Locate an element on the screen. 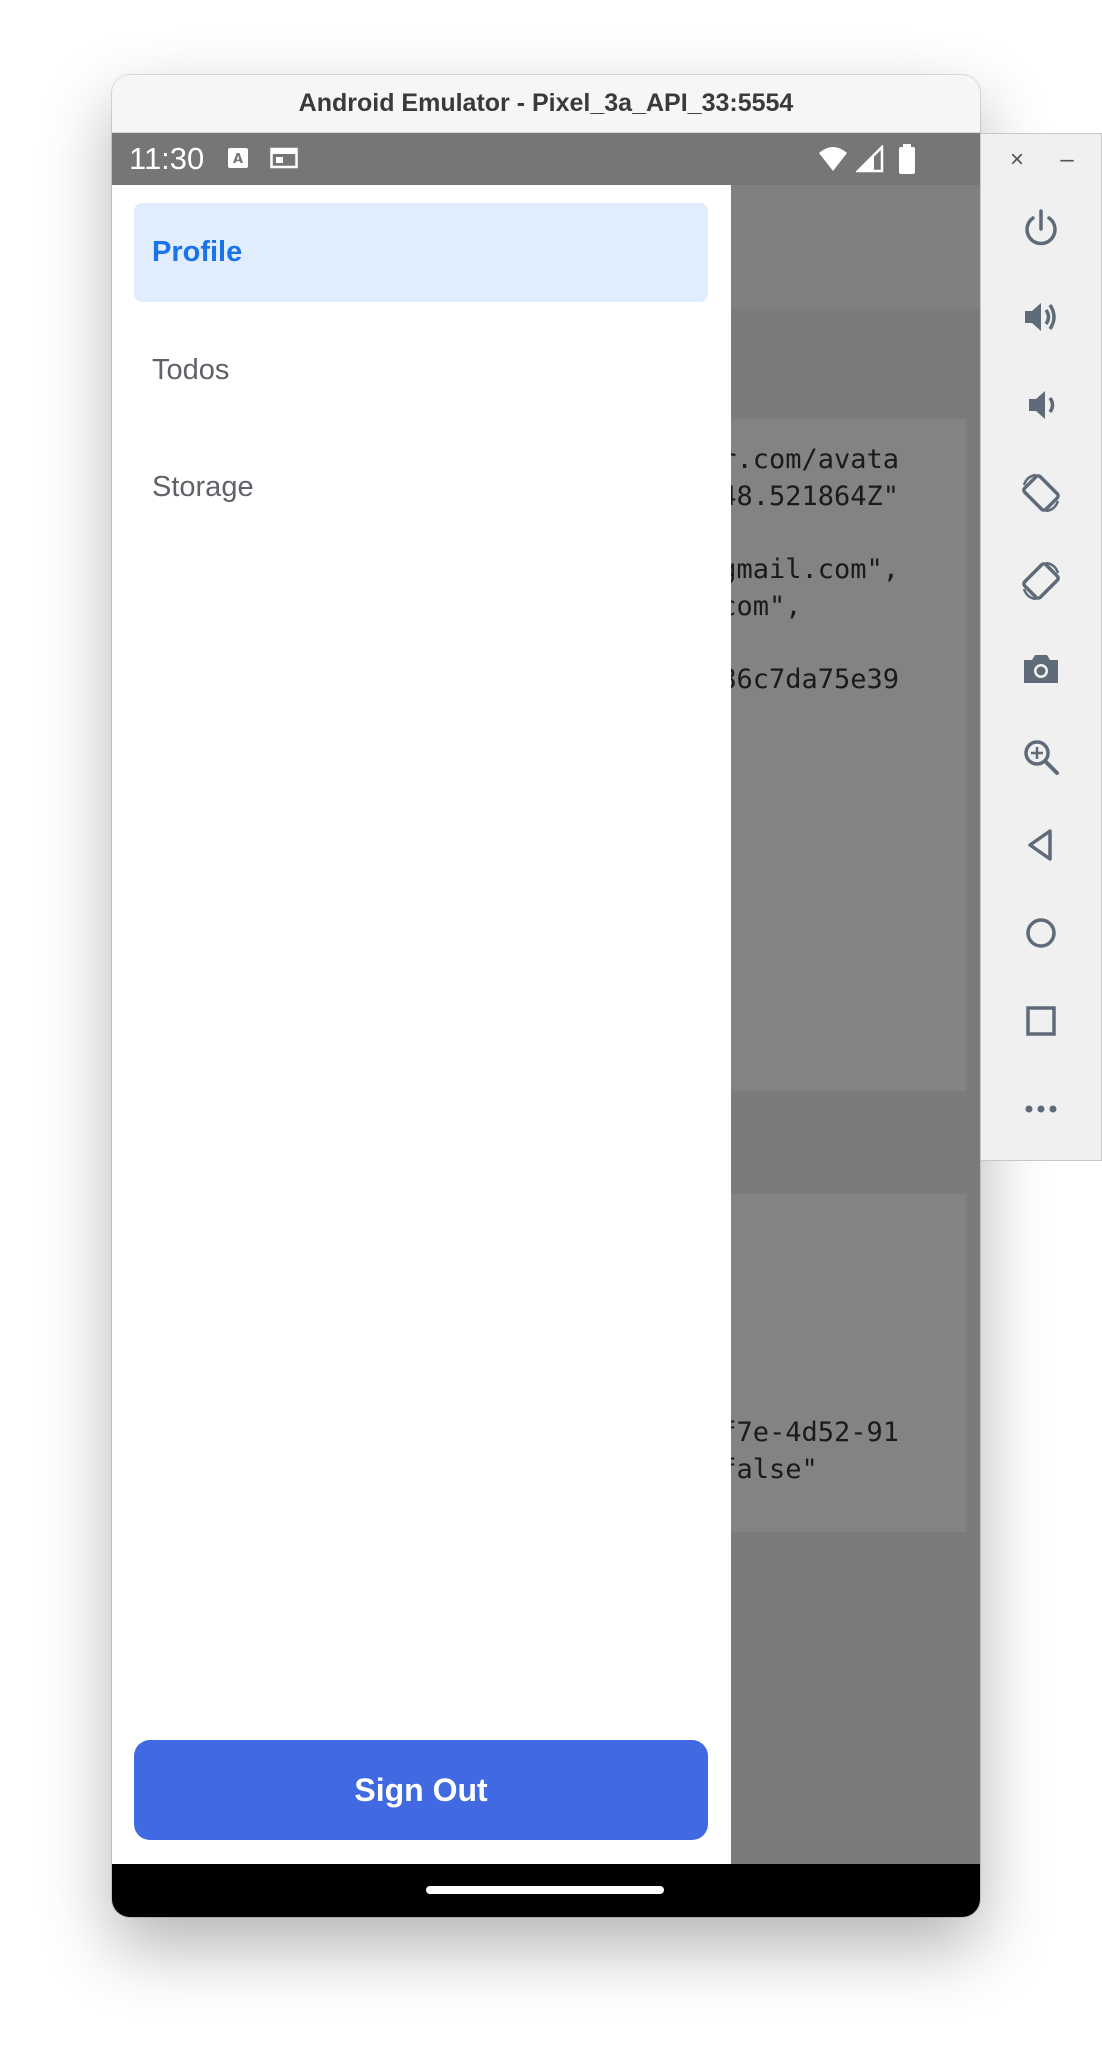  status-bar: 11:30 A is located at coordinates (546, 159).